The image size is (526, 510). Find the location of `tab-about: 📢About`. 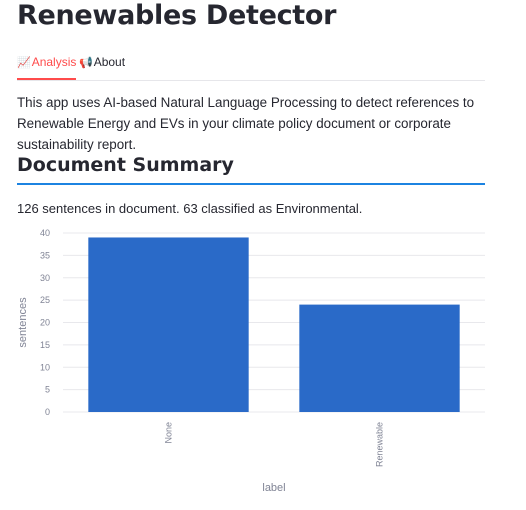

tab-about: 📢About is located at coordinates (102, 66).